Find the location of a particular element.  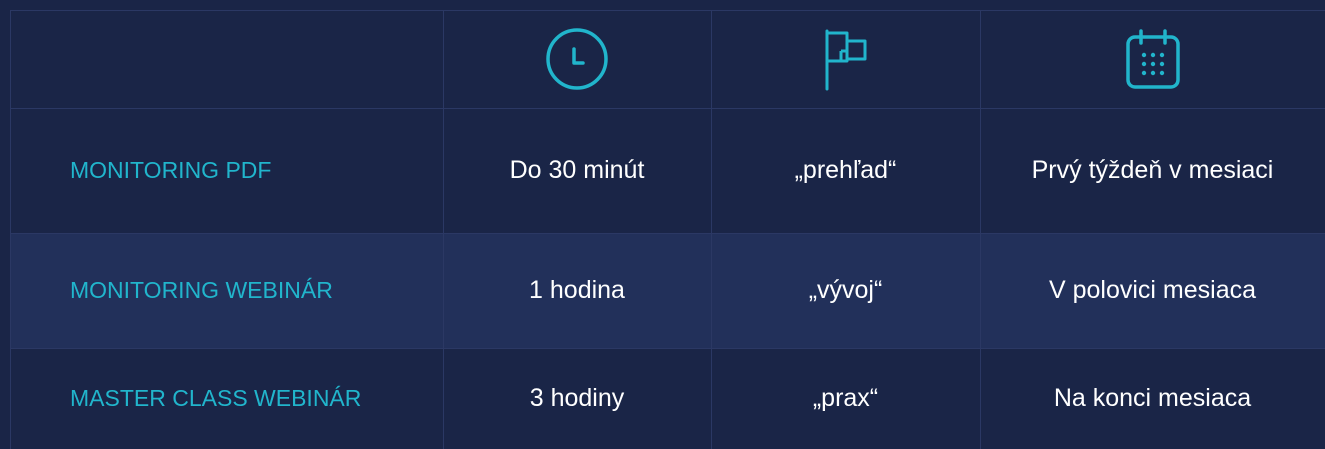

duration-cell: Do 30 minút is located at coordinates (577, 170).